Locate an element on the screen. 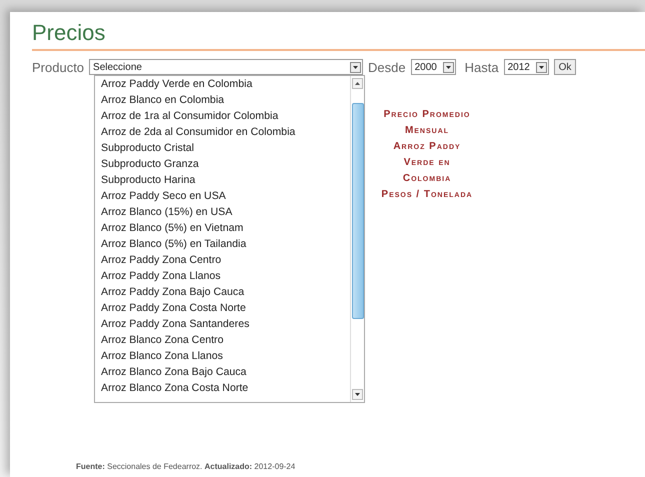 This screenshot has width=645, height=477. from-year-select: 2000 is located at coordinates (433, 67).